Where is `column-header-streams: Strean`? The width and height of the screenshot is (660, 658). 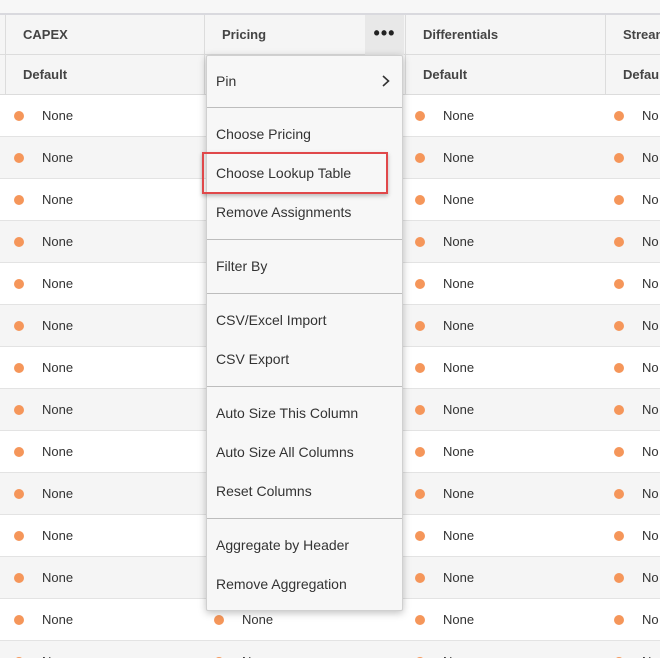
column-header-streams: Strean is located at coordinates (632, 35).